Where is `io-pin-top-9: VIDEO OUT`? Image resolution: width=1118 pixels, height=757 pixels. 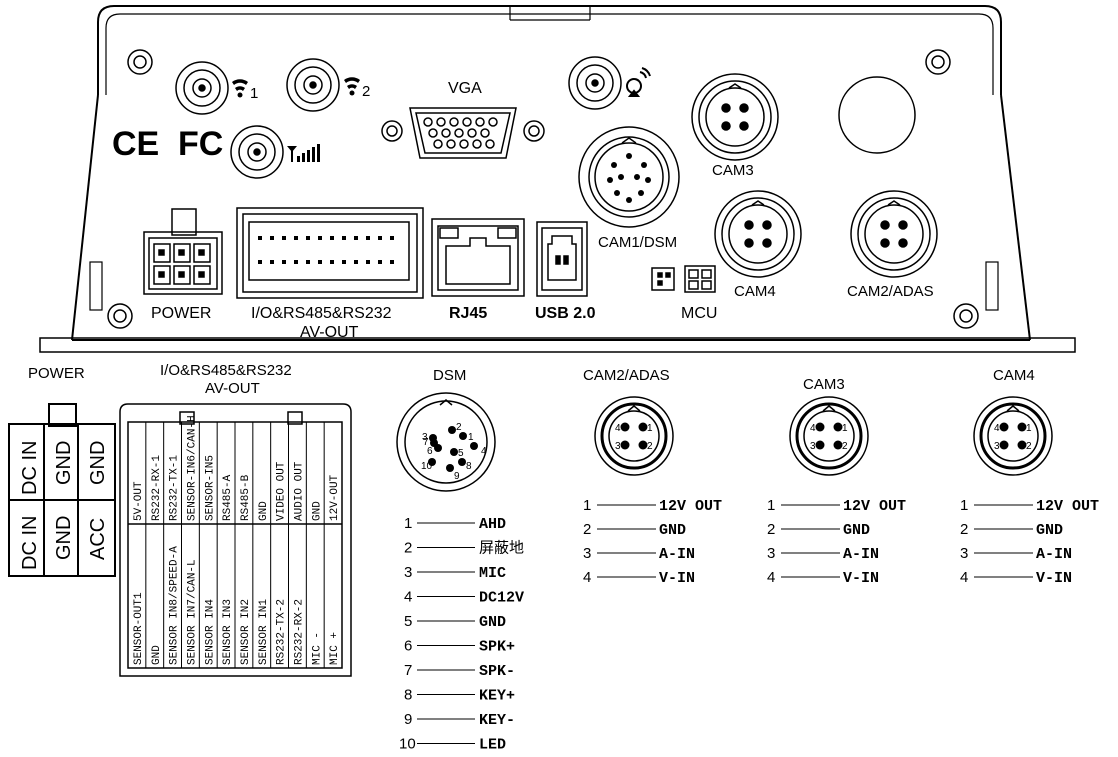 io-pin-top-9: VIDEO OUT is located at coordinates (282, 491).